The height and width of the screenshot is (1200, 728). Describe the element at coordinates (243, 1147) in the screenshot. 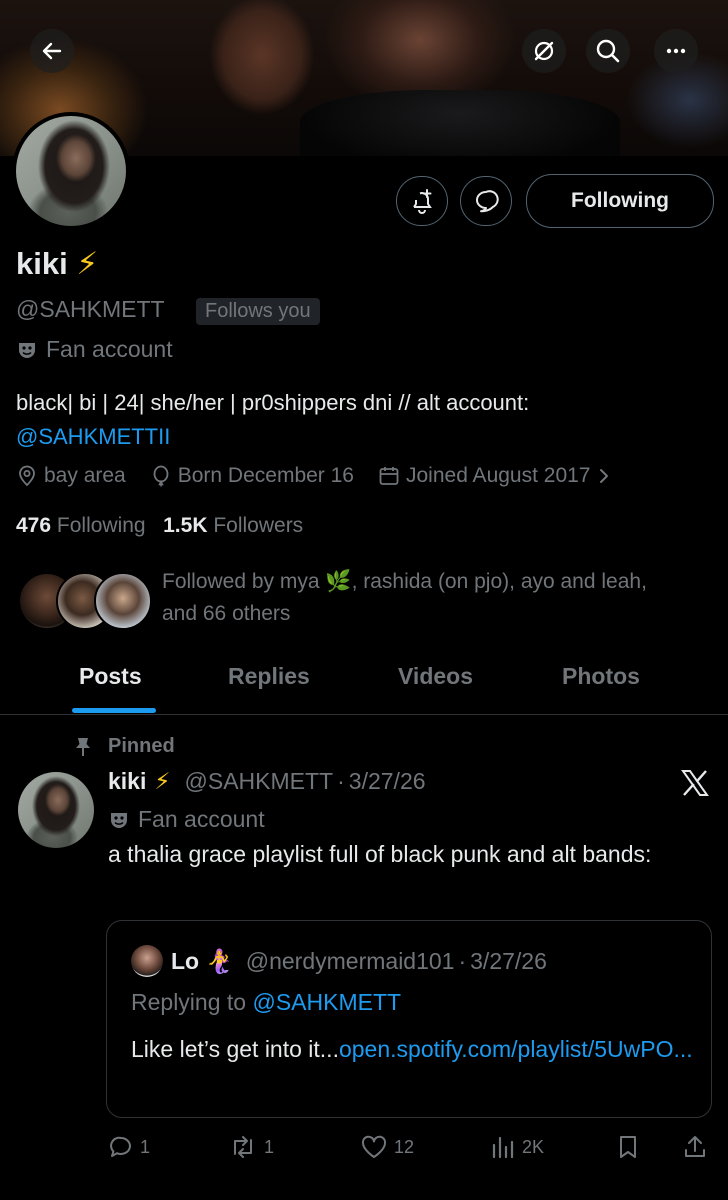

I see `repost-icon` at that location.